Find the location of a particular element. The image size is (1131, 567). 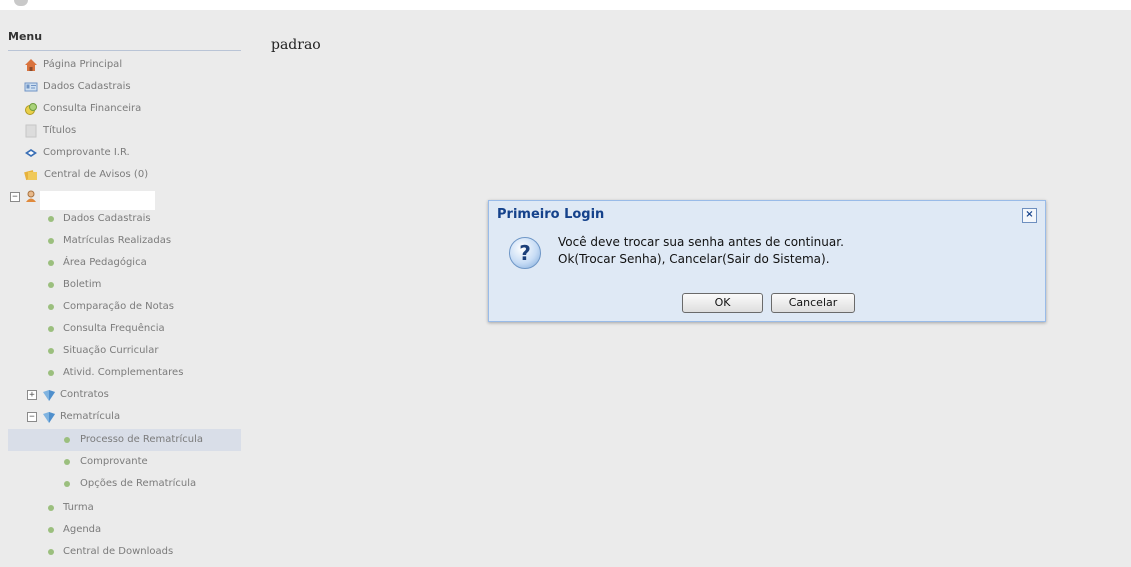

user-icon is located at coordinates (31, 196).